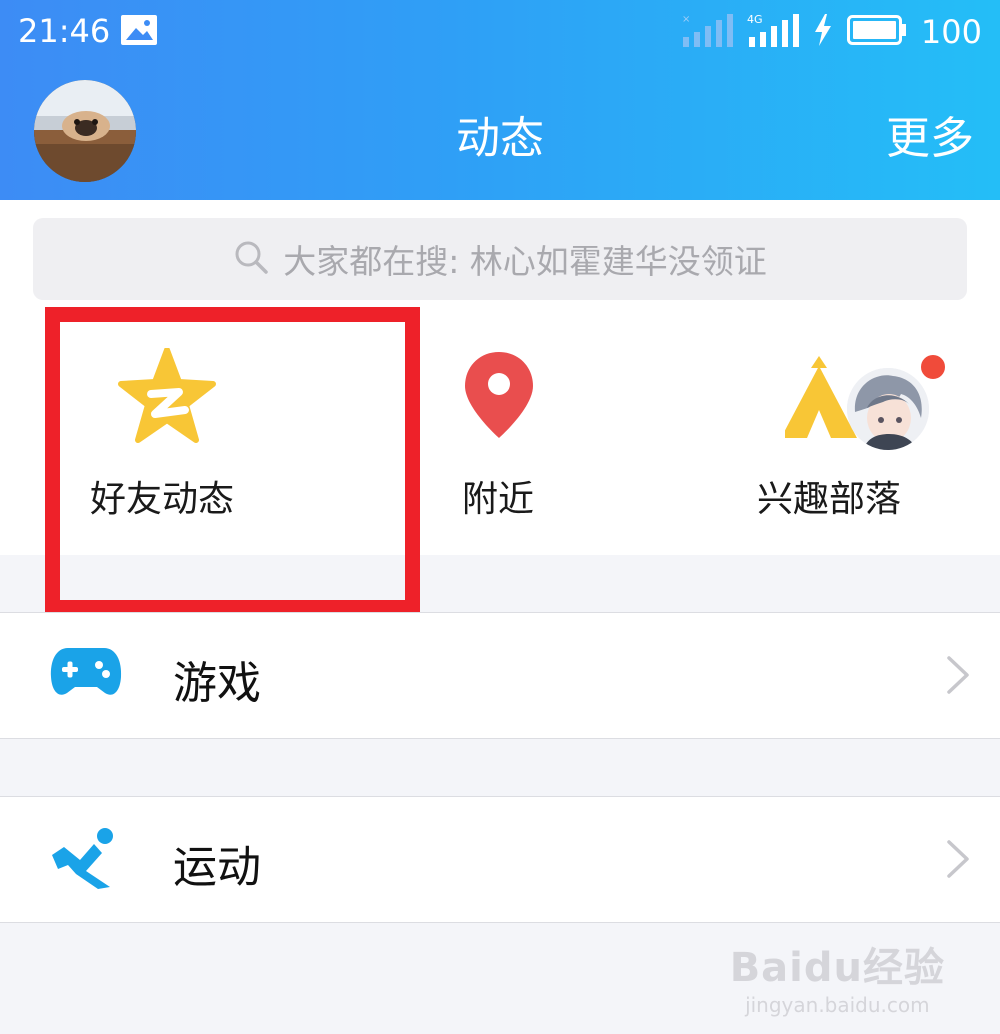  I want to click on entry-interest-tribe: 兴趣部落, so click(877, 440).